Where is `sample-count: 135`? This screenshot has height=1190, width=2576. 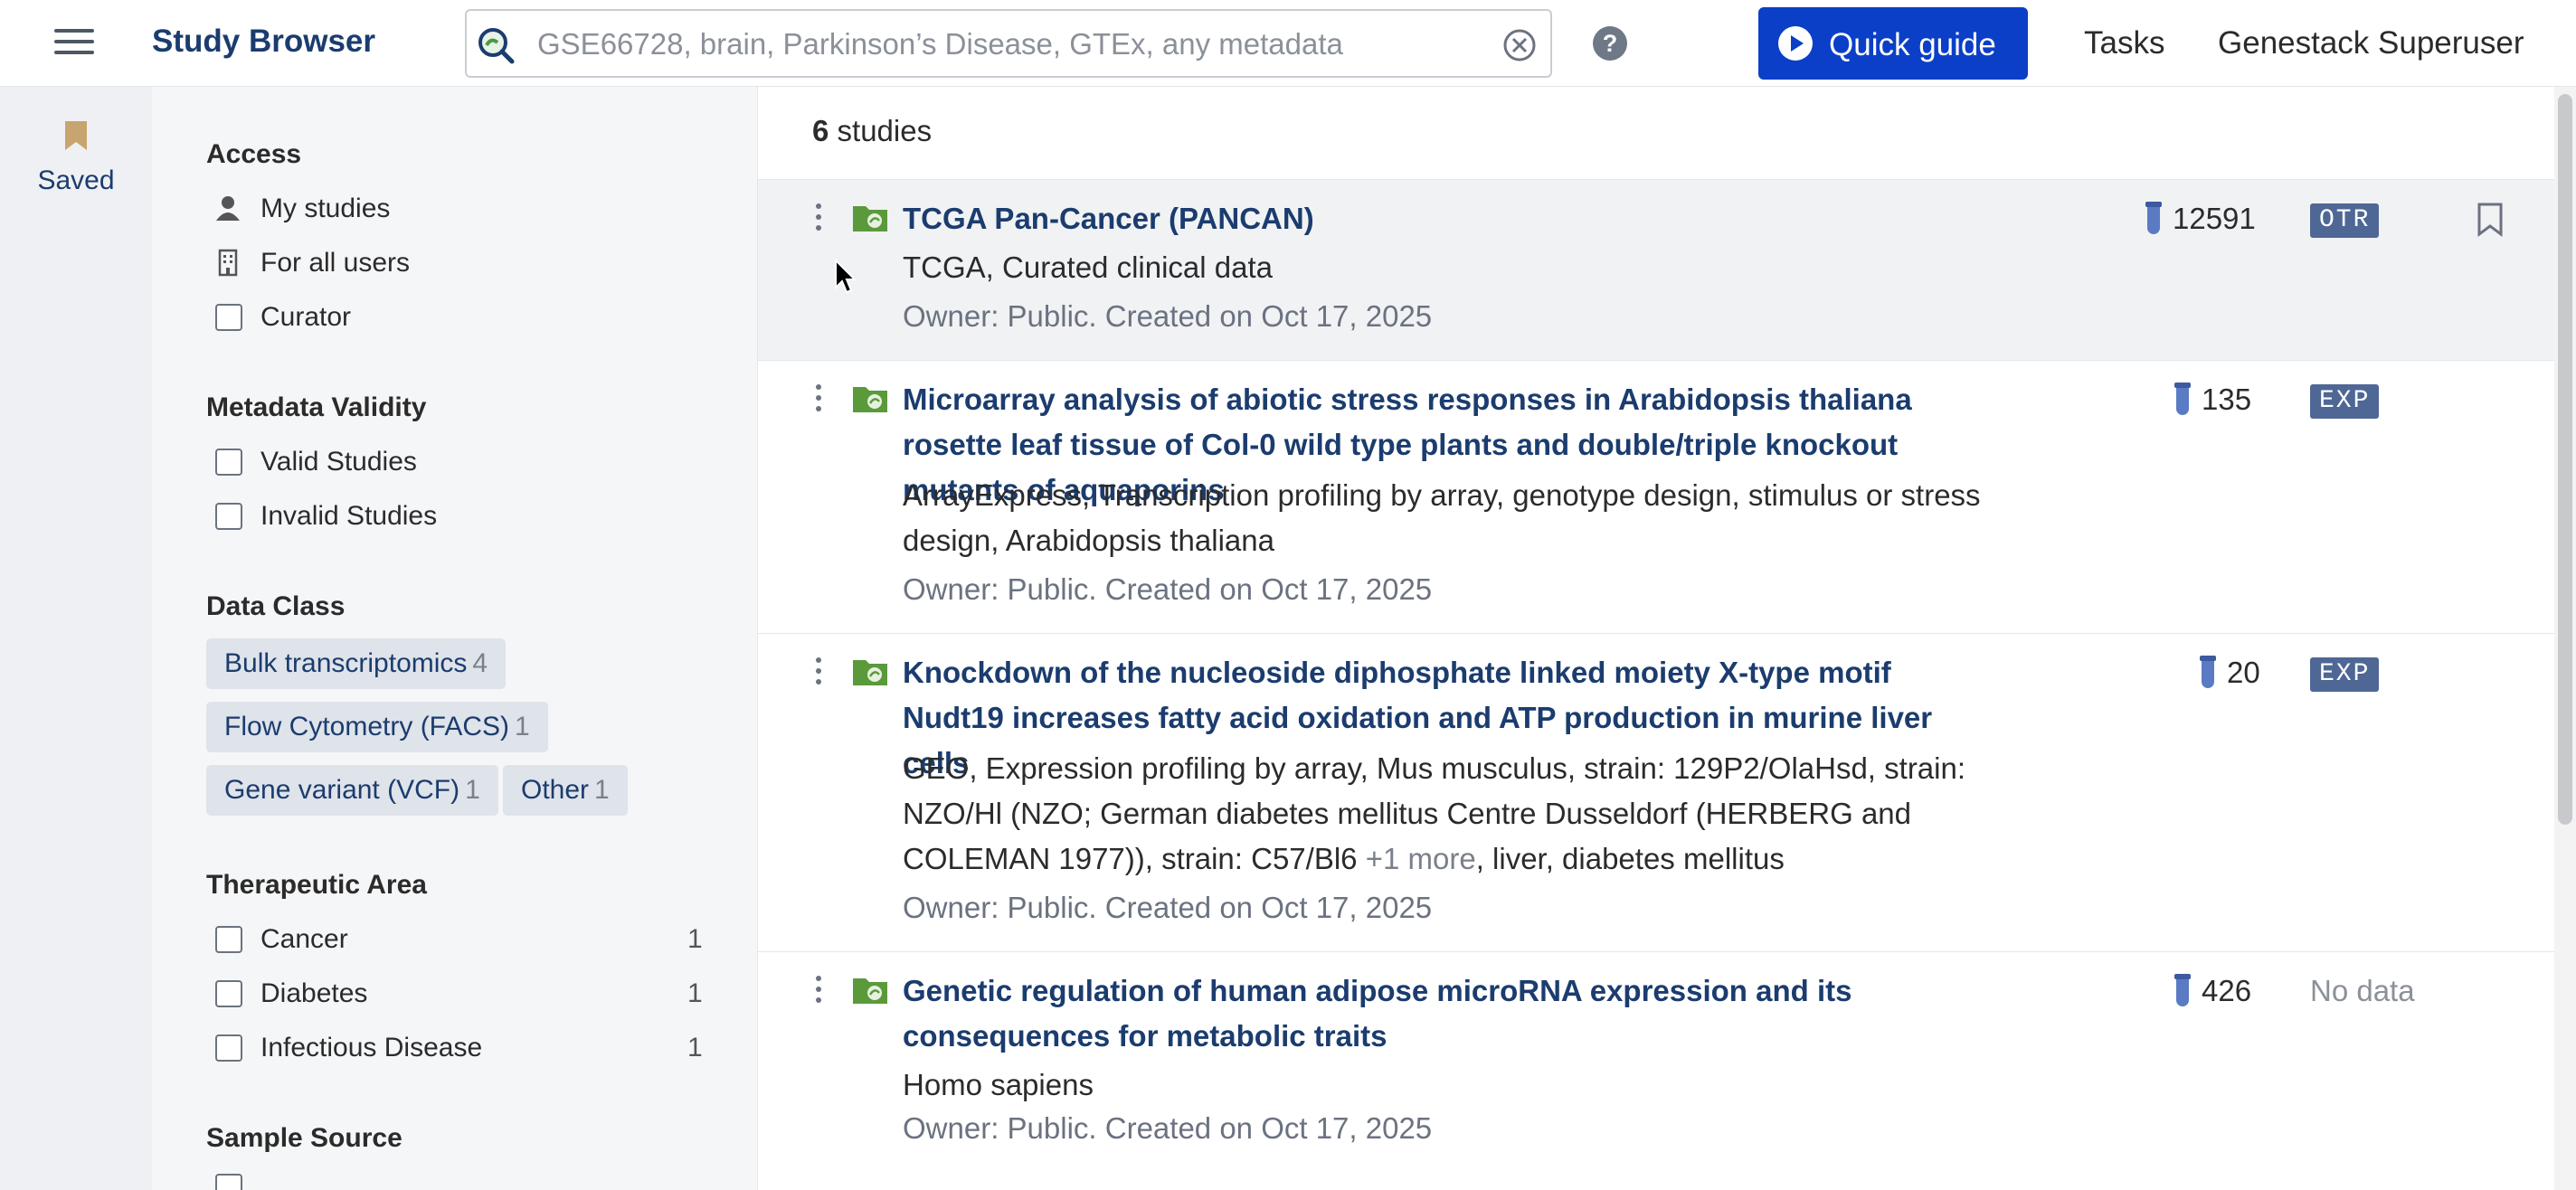 sample-count: 135 is located at coordinates (2213, 399).